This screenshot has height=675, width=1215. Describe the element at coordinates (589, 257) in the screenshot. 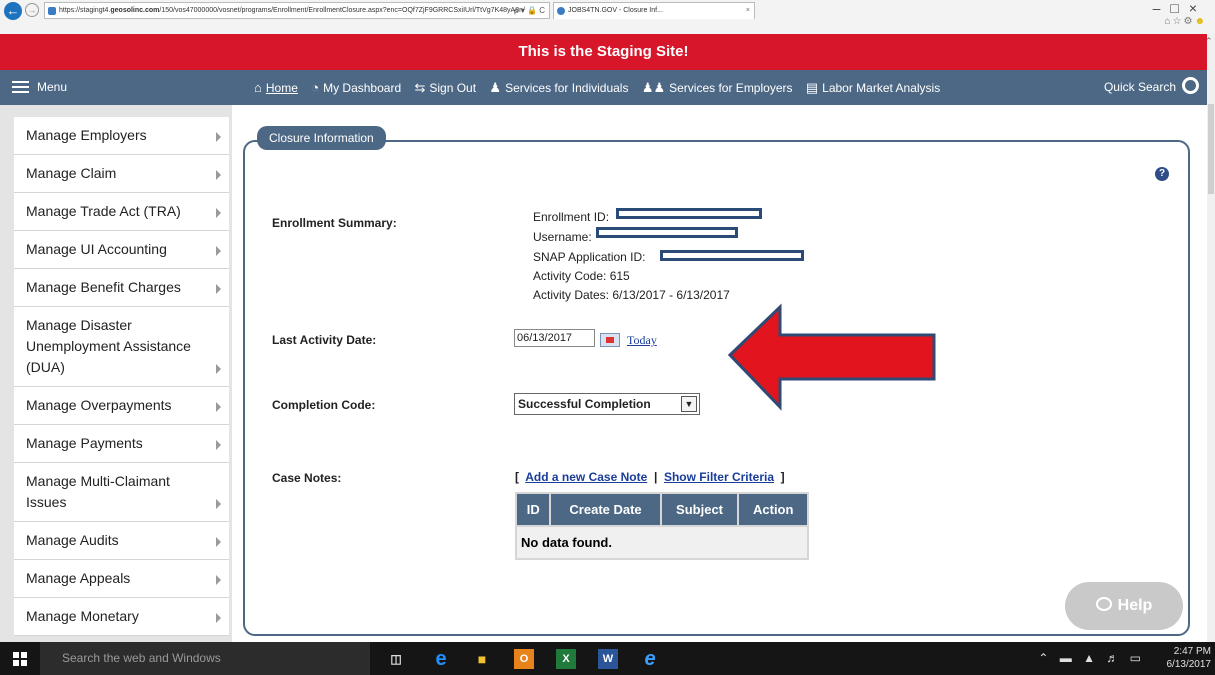

I see `snap-id-line: SNAP Application ID:` at that location.